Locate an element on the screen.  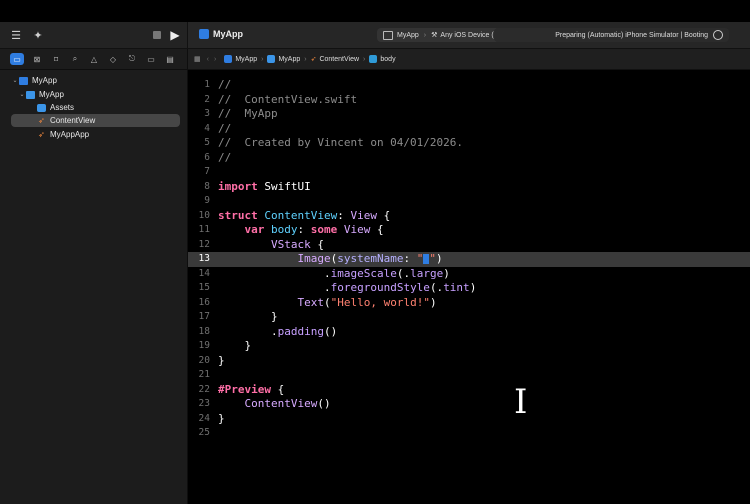
navigator-tab-bar: ▭ ⊠ ⌑ ⌕ △ ◇ ⎋ ▭ ▤ is located at coordinates (93, 59).